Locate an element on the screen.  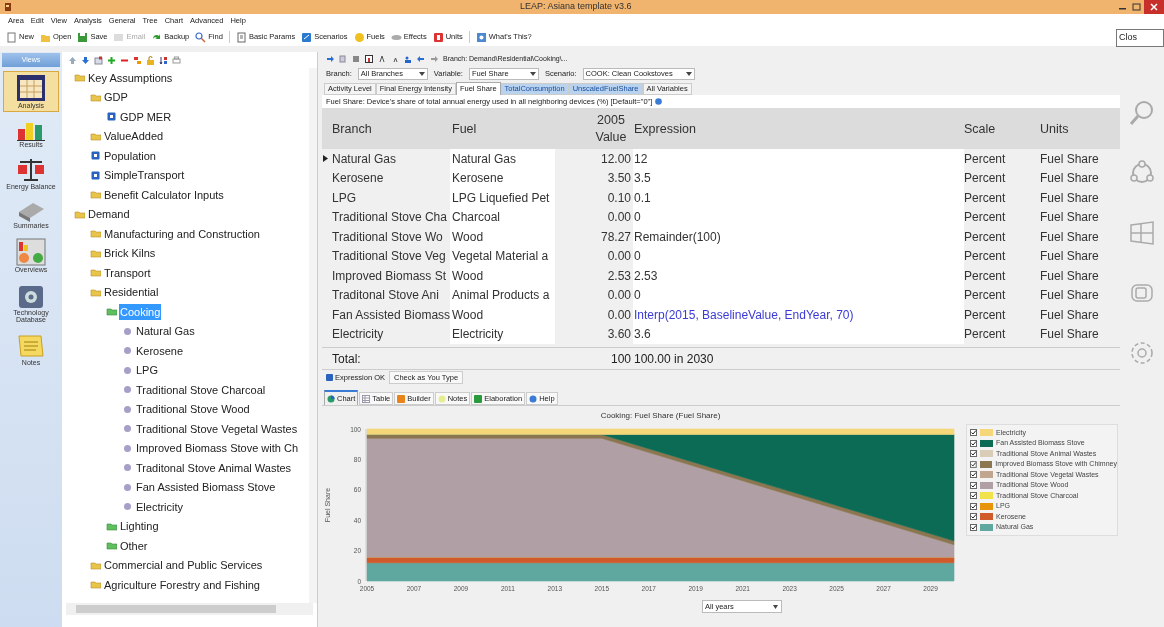
table-cell-text: Traditional Stove Wo is located at coordinates (387, 237).